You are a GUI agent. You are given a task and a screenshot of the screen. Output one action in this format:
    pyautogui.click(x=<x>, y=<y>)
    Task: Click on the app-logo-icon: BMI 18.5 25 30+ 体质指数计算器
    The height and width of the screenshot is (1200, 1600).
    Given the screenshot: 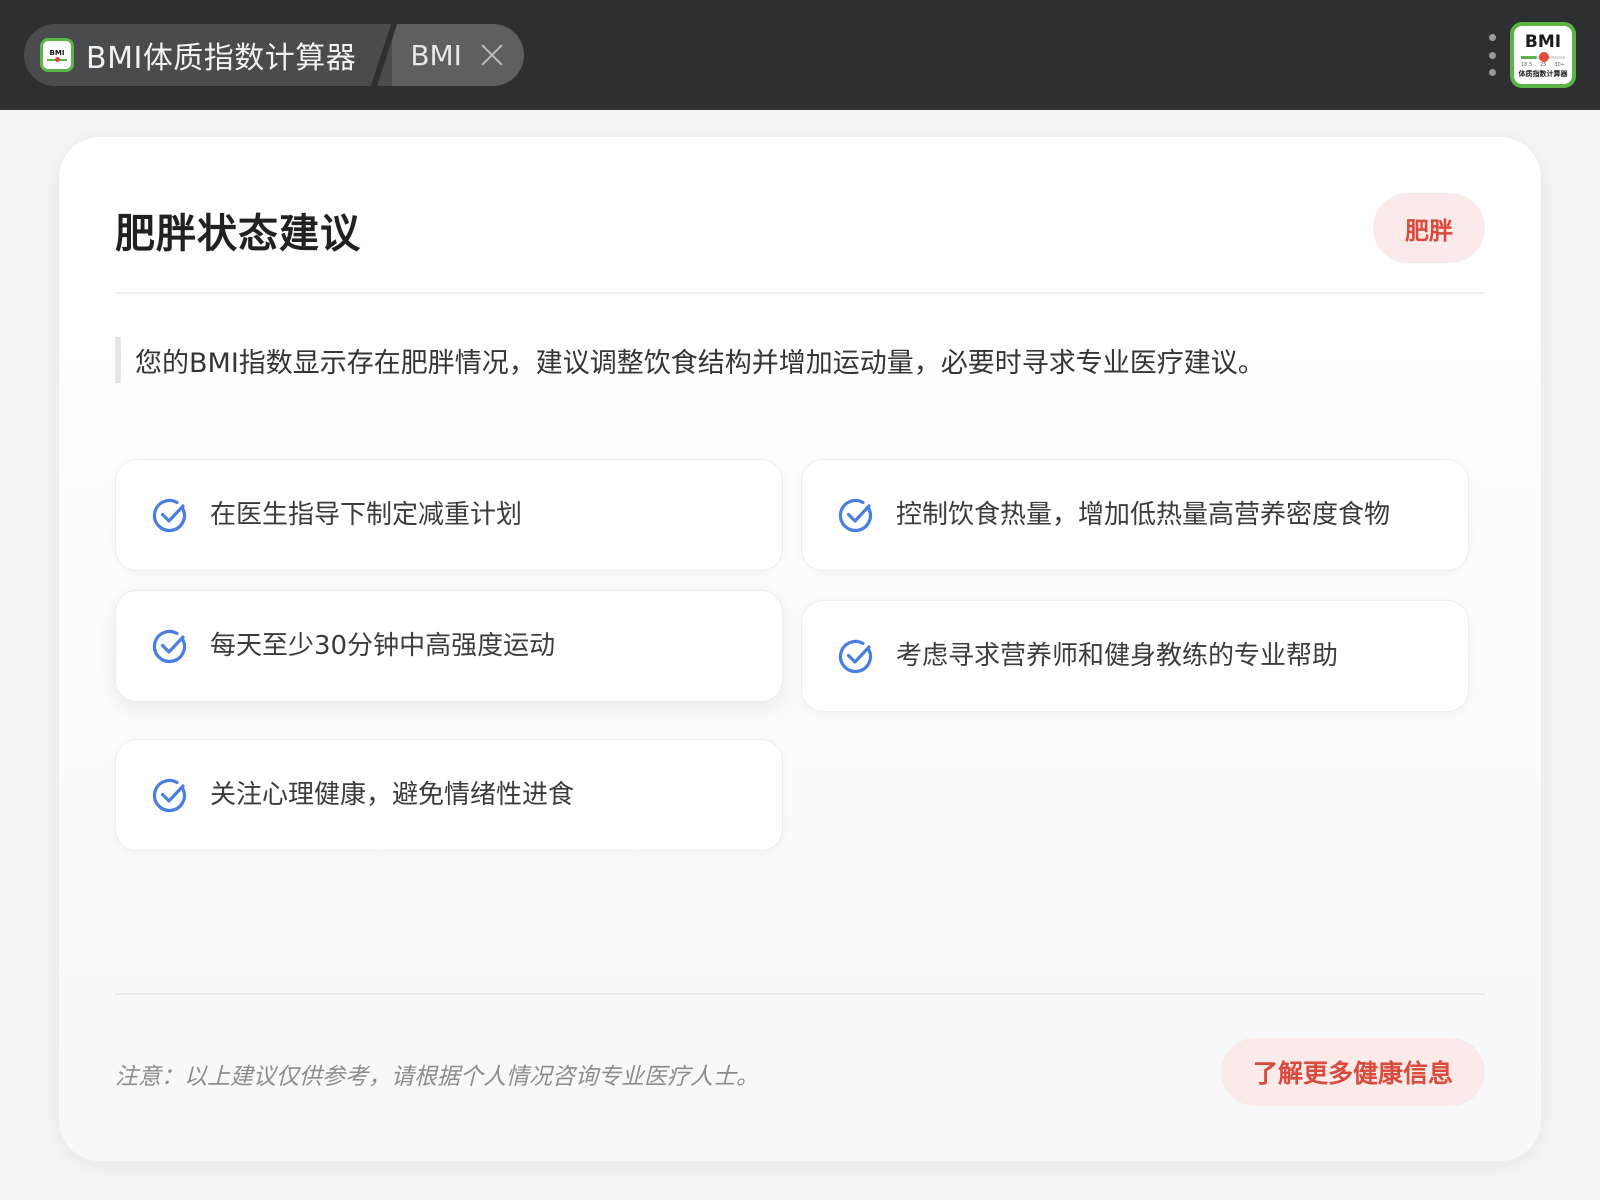 What is the action you would take?
    pyautogui.click(x=1543, y=55)
    